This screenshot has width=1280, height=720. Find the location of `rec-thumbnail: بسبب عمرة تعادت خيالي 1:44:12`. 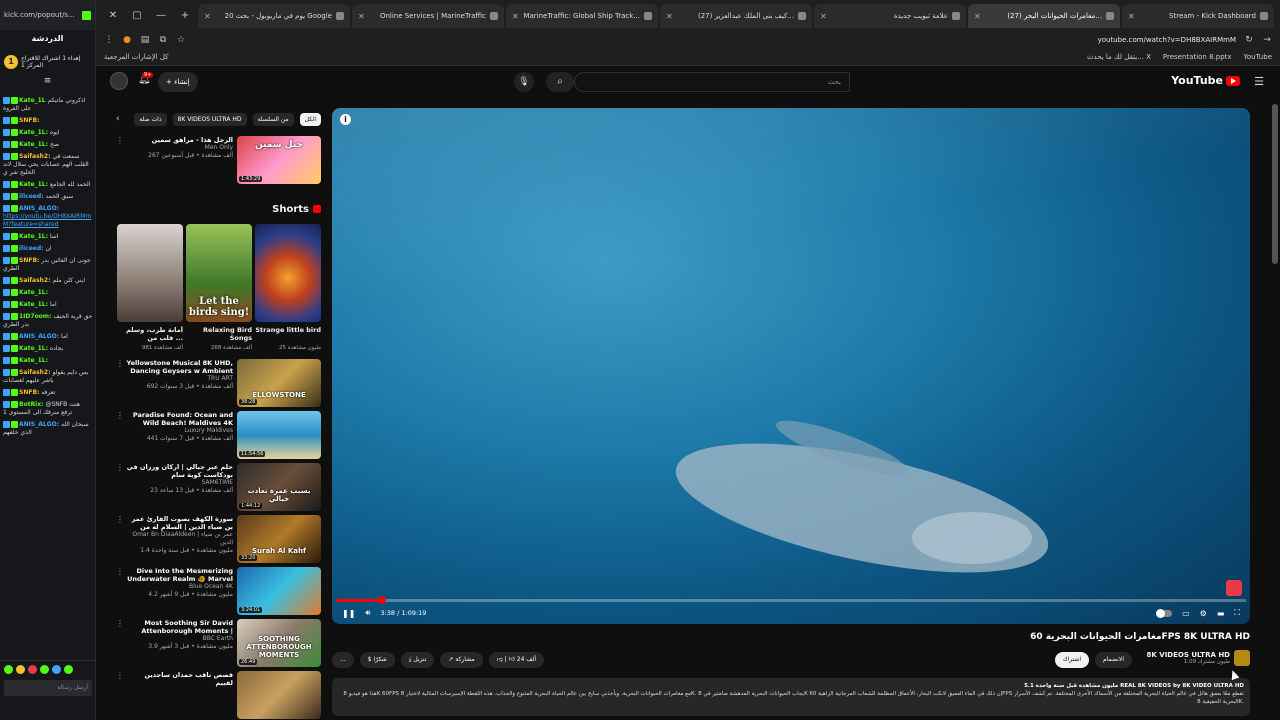

rec-thumbnail: بسبب عمرة تعادت خيالي 1:44:12 is located at coordinates (279, 487).